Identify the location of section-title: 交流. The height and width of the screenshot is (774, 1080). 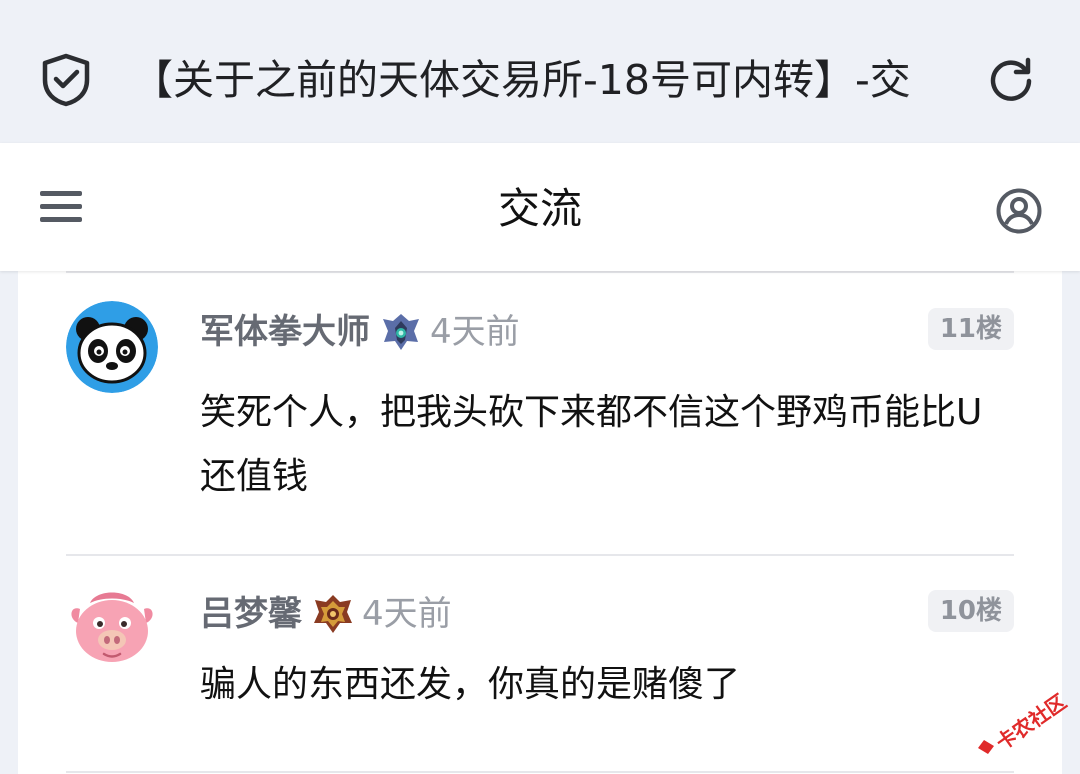
(539, 208).